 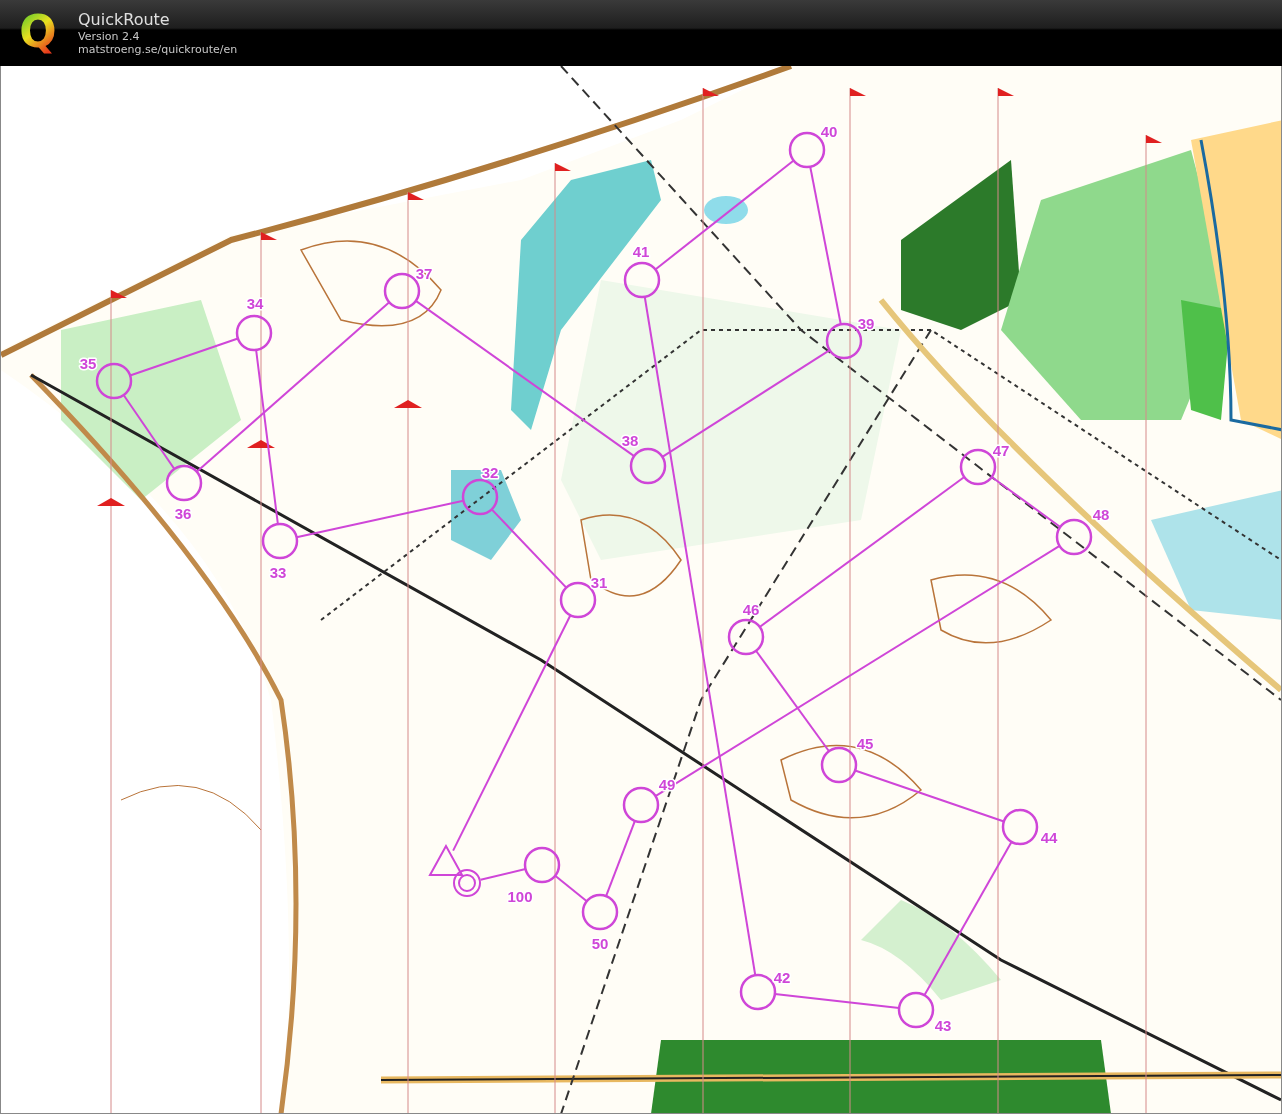 What do you see at coordinates (865, 743) in the screenshot?
I see `control-number: 45` at bounding box center [865, 743].